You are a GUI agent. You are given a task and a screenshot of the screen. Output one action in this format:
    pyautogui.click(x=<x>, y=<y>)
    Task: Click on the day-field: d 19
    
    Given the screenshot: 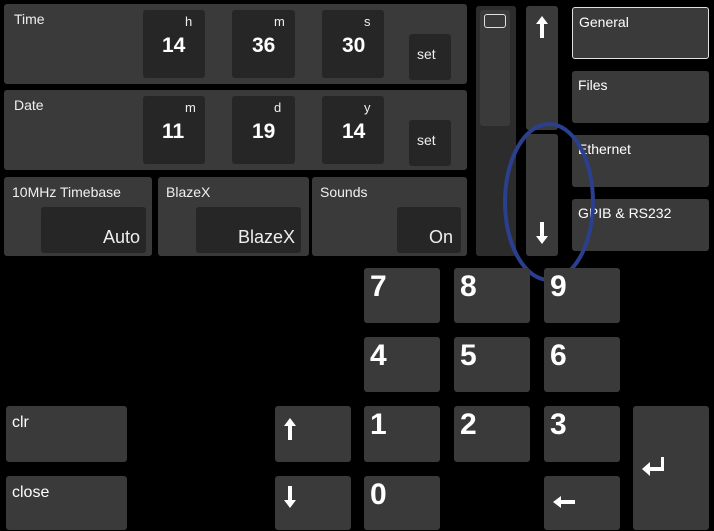 What is the action you would take?
    pyautogui.click(x=263, y=130)
    